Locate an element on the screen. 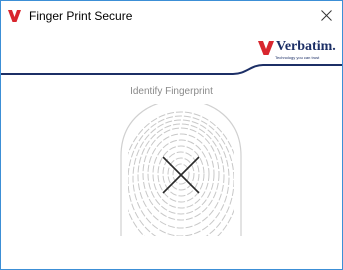 This screenshot has width=343, height=270. close-icon is located at coordinates (326, 15).